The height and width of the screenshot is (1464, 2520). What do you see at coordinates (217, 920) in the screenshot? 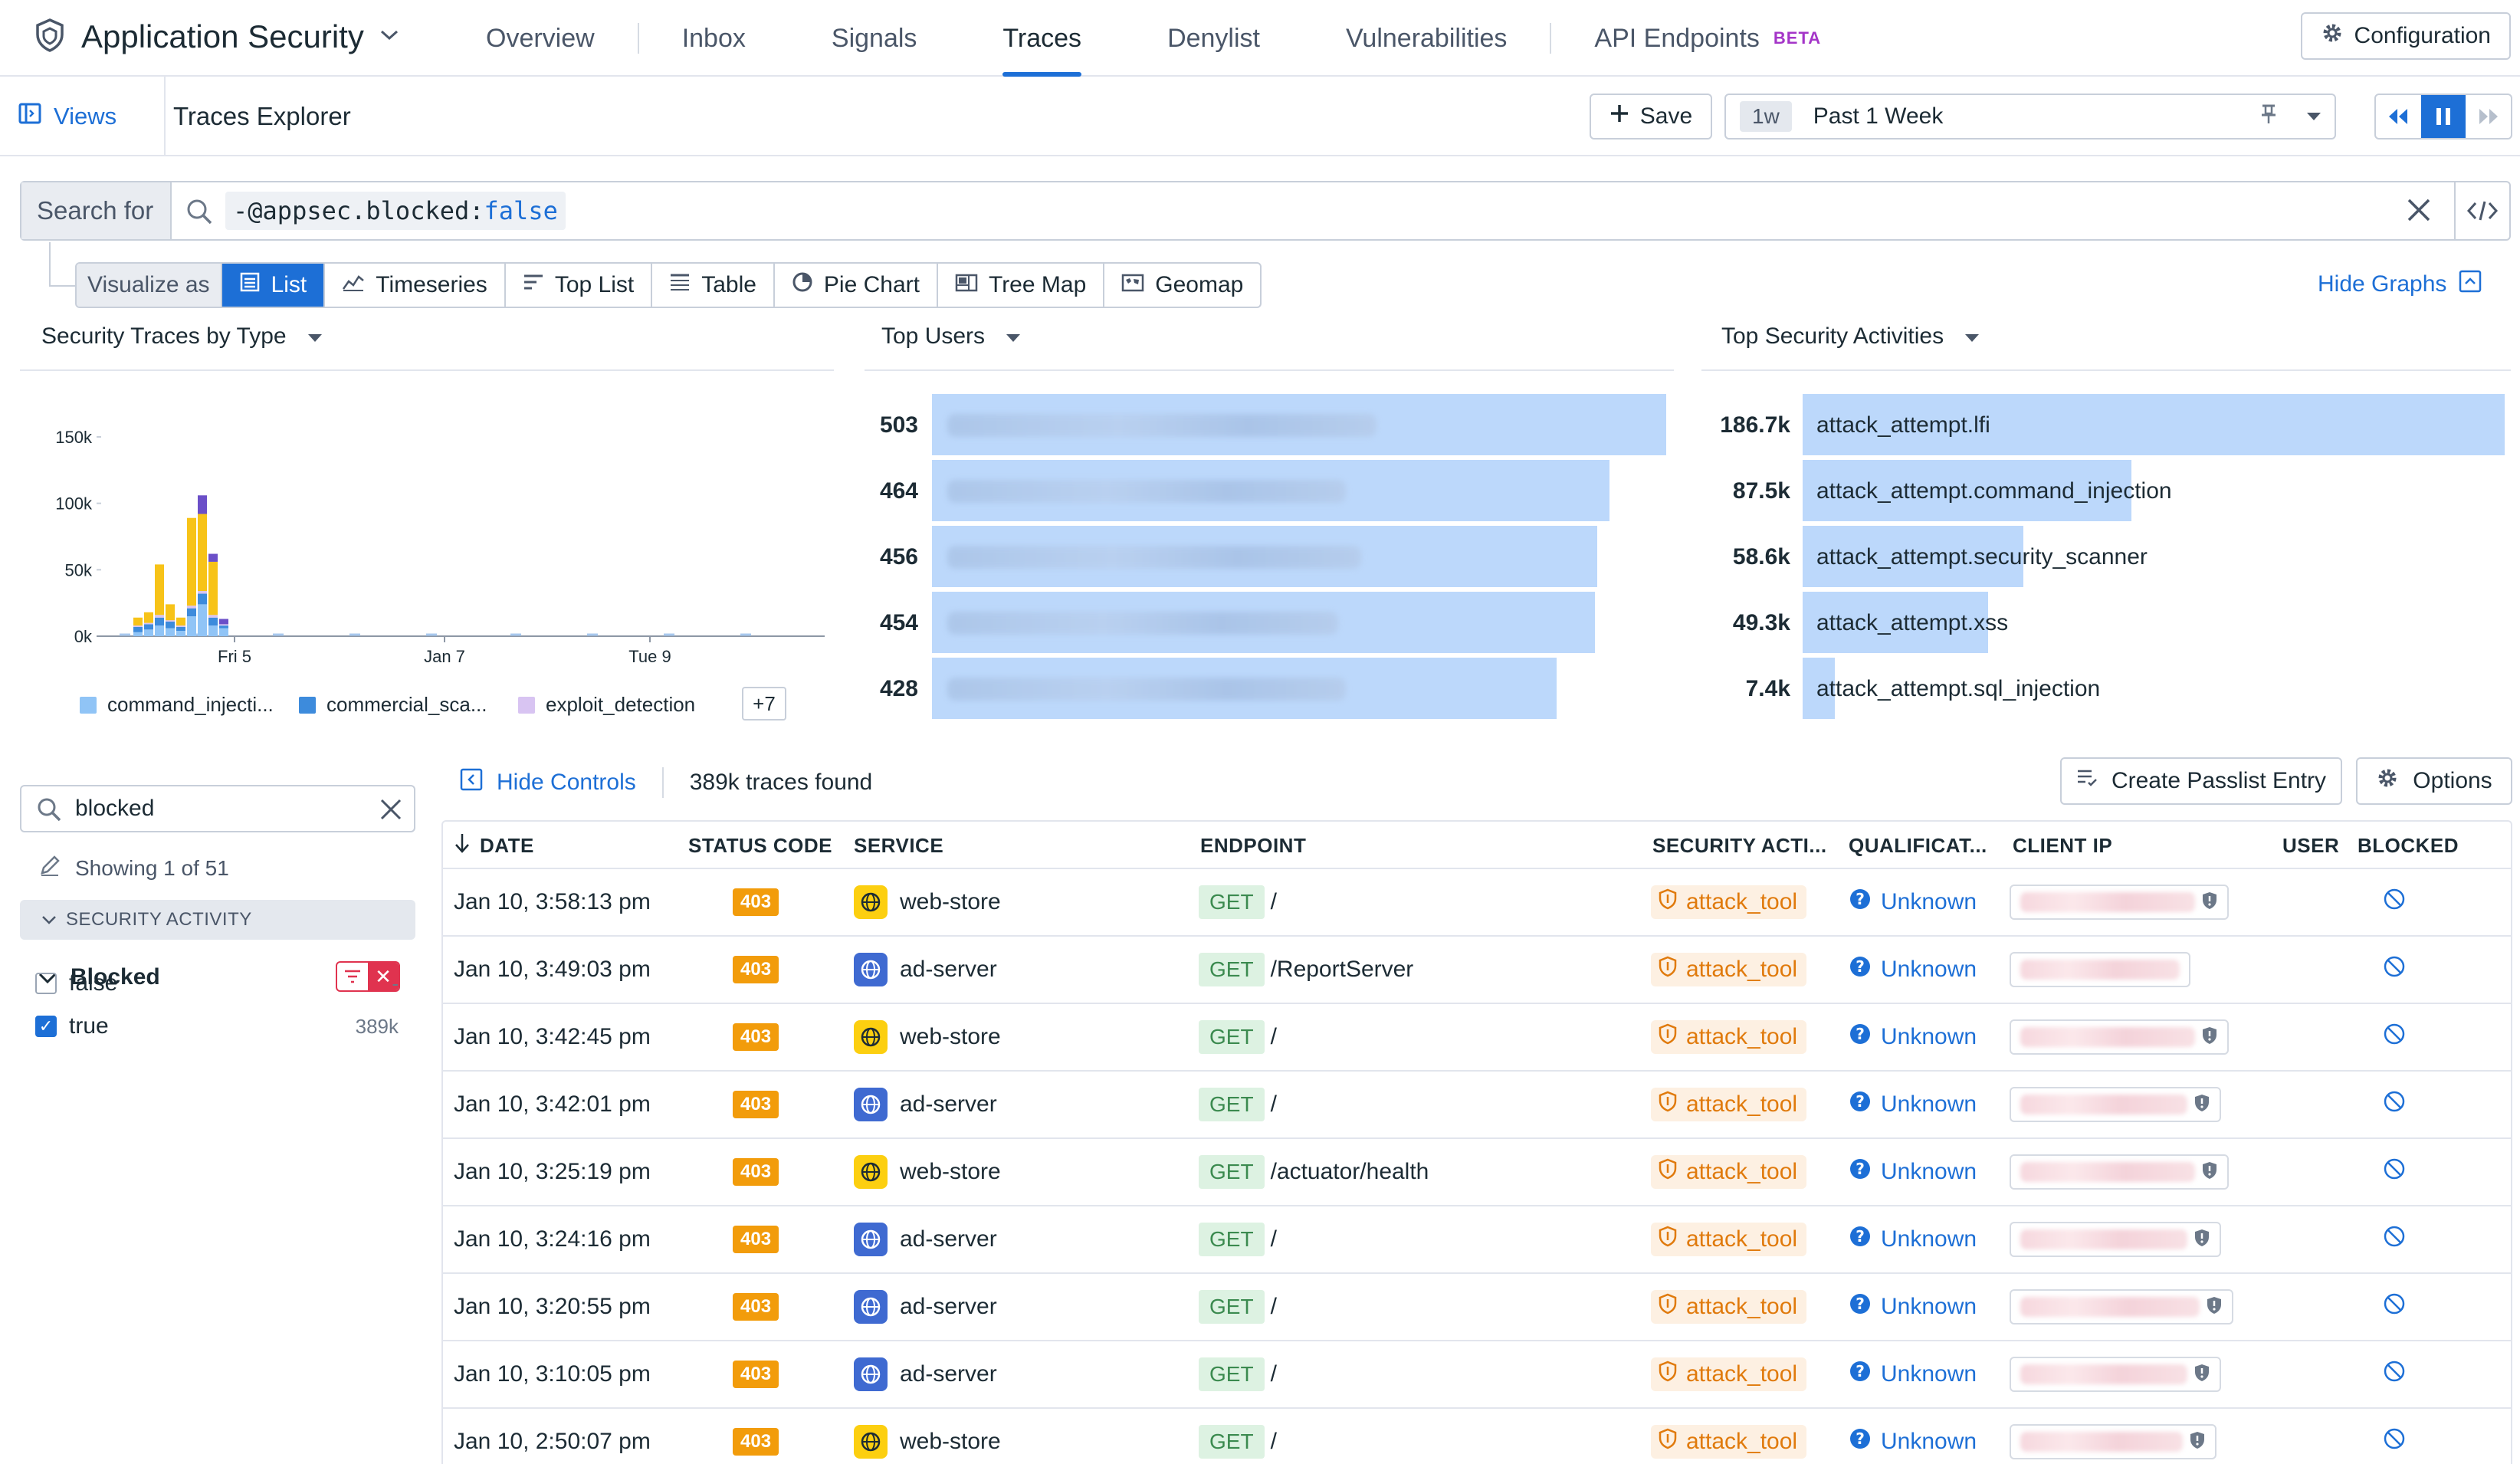
I see `facet-group-header: SECURITY ACTIVITY` at bounding box center [217, 920].